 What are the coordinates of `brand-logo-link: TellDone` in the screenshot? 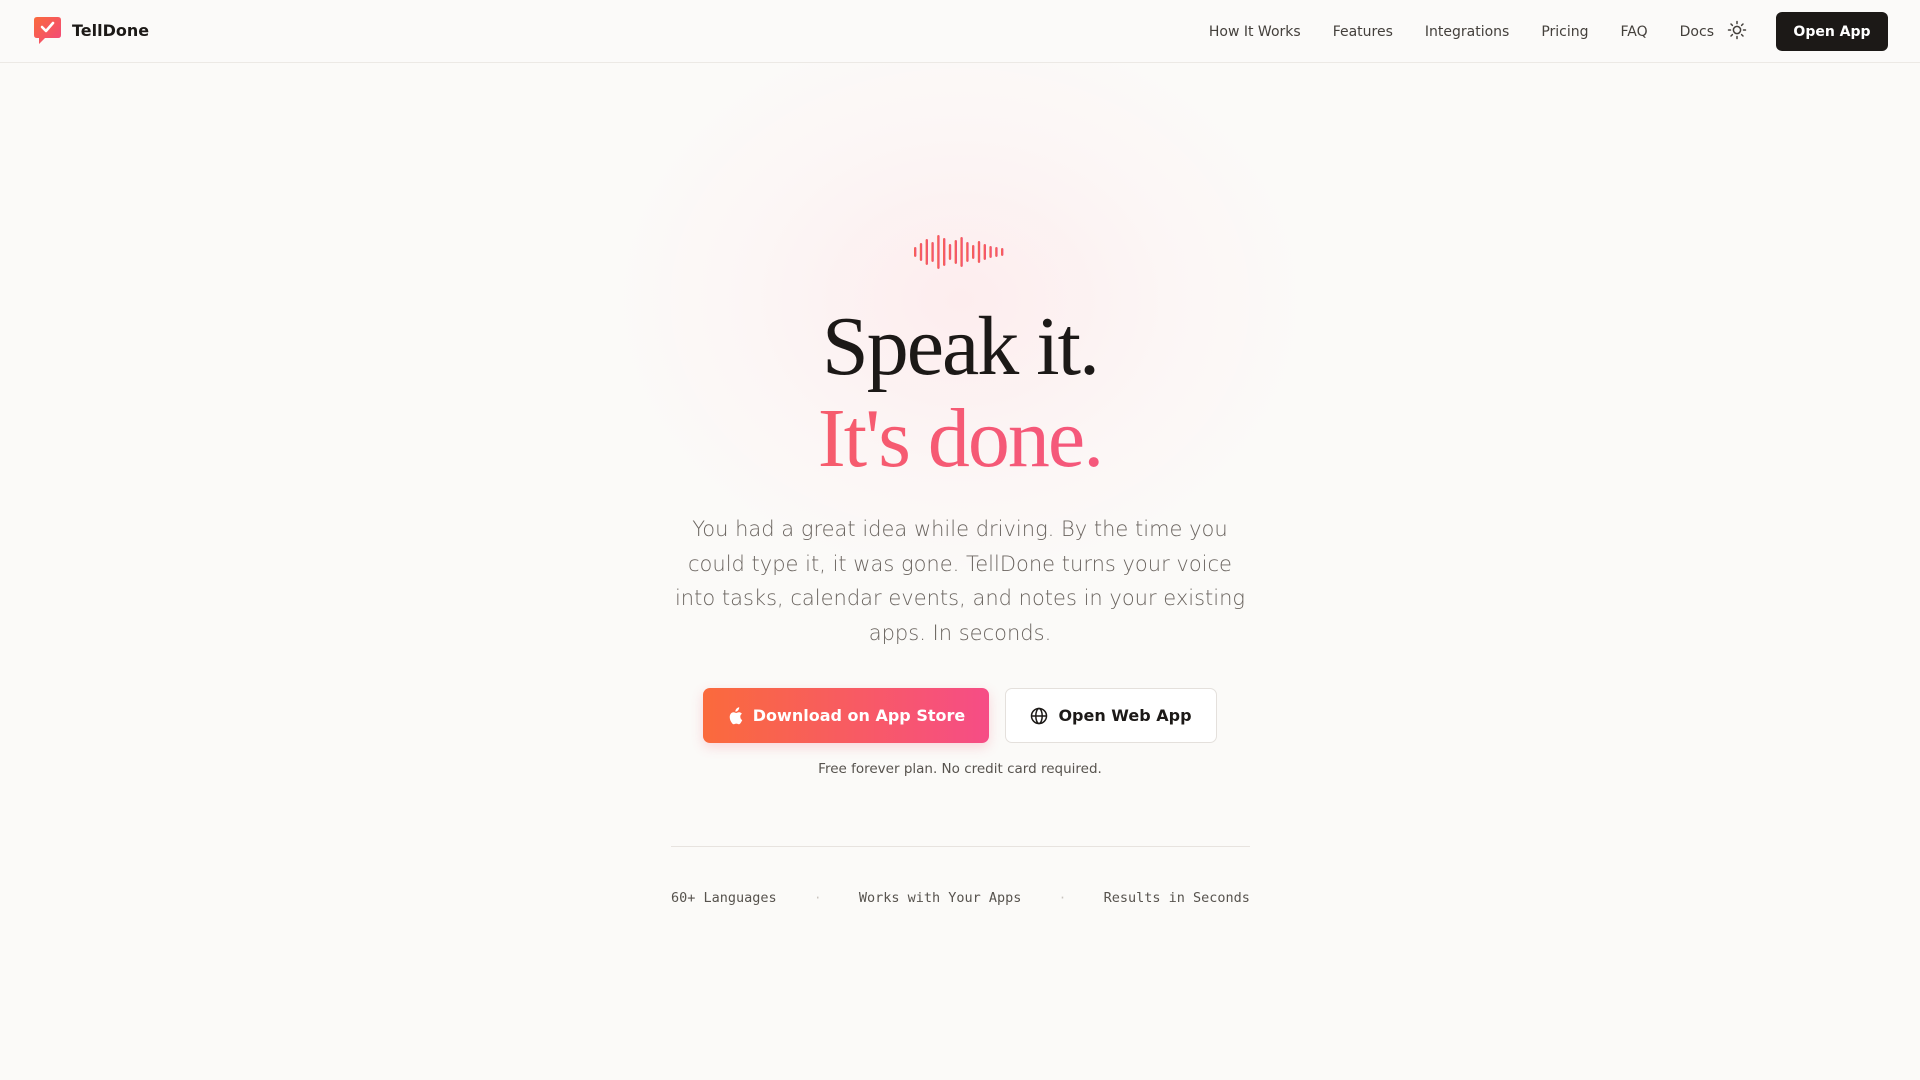 It's located at (91, 30).